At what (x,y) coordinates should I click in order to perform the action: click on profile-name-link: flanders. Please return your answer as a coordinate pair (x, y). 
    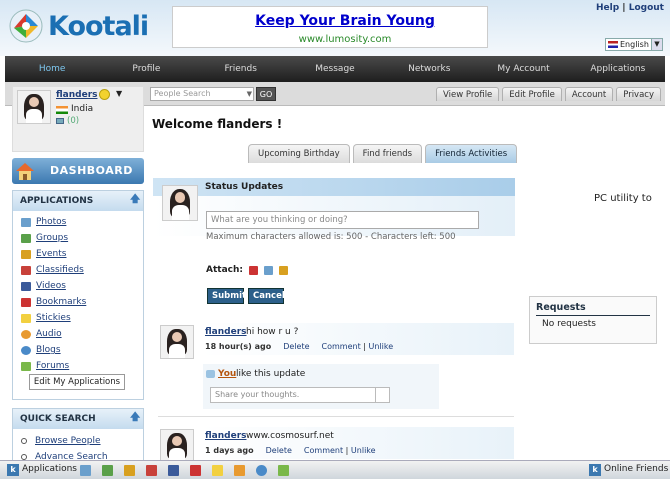
    Looking at the image, I should click on (77, 95).